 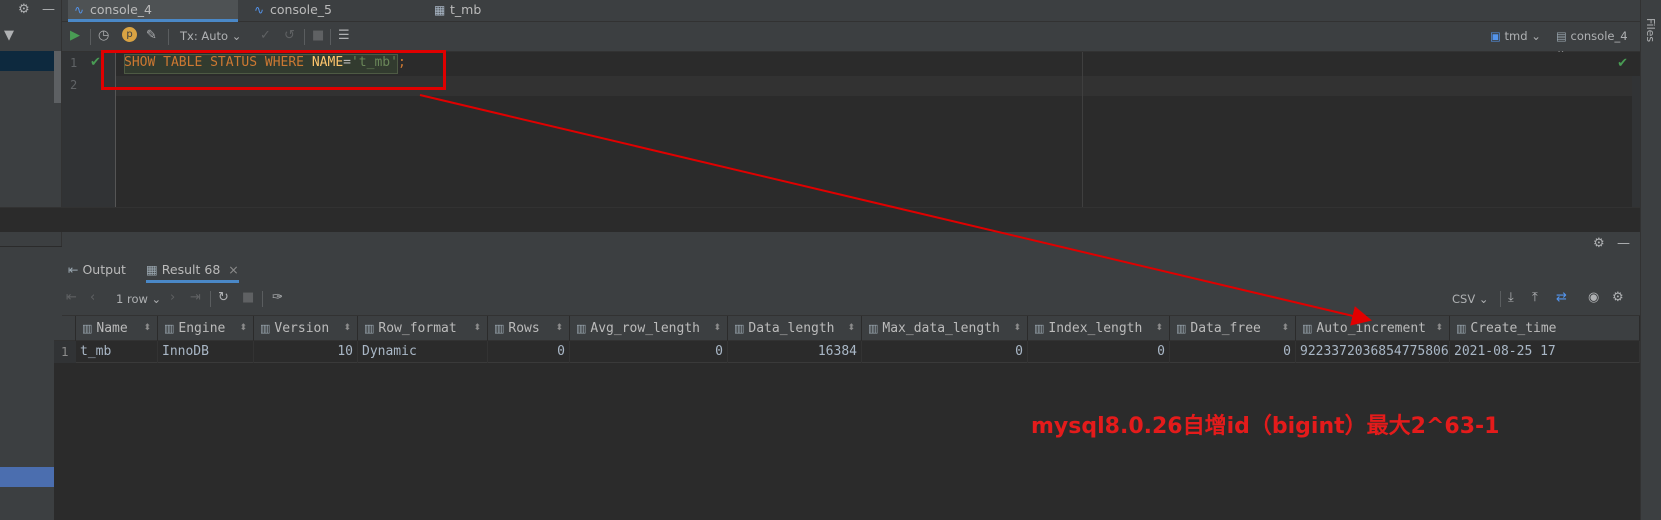 I want to click on row-number: 1, so click(x=65, y=352).